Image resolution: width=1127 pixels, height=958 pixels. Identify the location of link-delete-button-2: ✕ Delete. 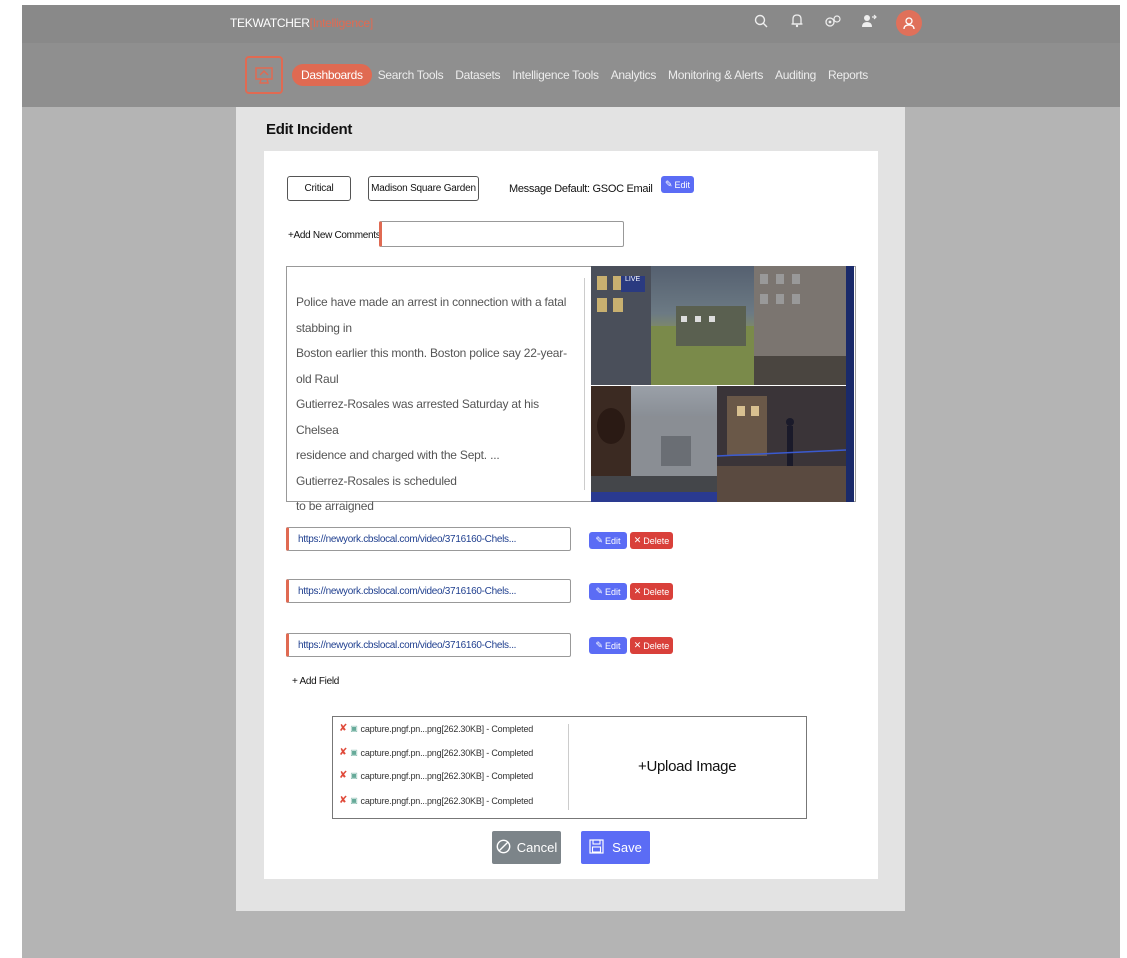
(651, 591).